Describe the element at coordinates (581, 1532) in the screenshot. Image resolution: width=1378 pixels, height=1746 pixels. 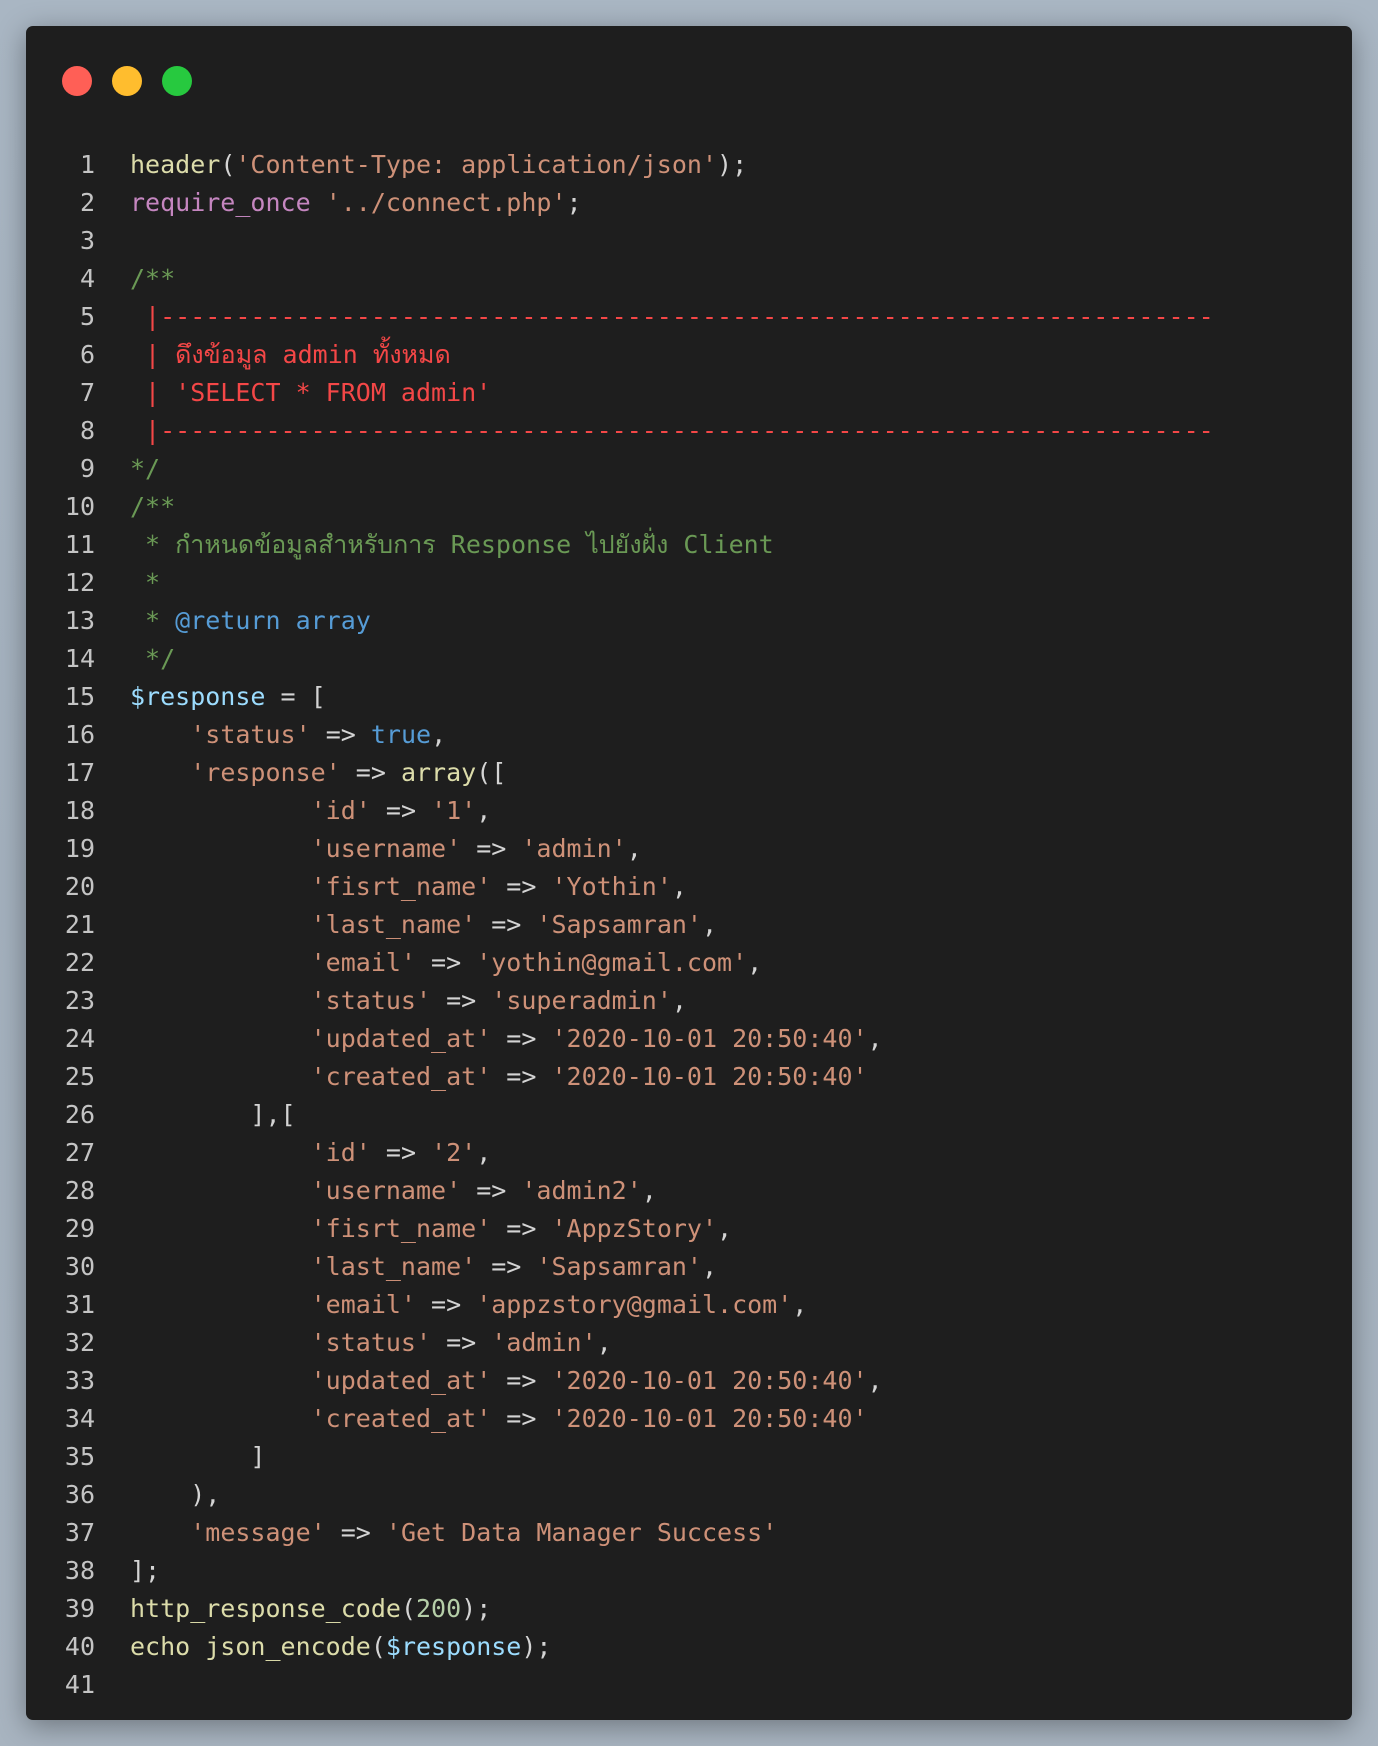
I see `code-token: 'Get Data Manager Success'` at that location.